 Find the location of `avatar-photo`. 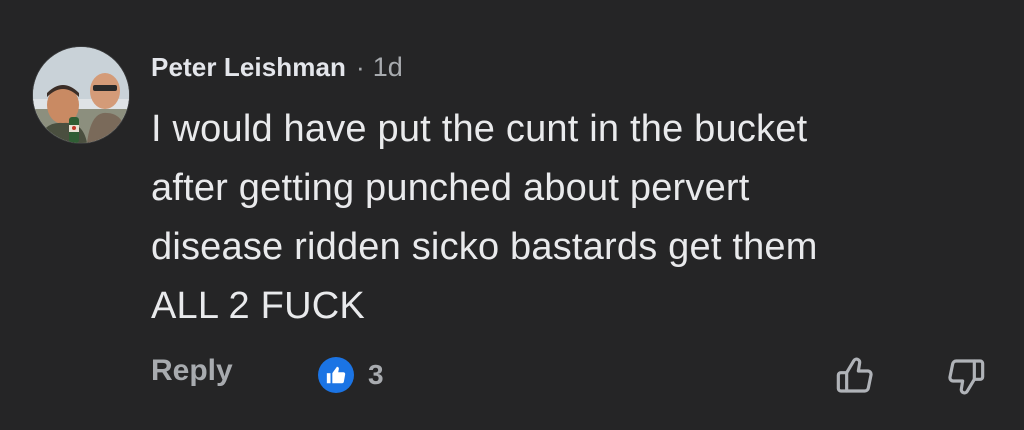

avatar-photo is located at coordinates (81, 95).